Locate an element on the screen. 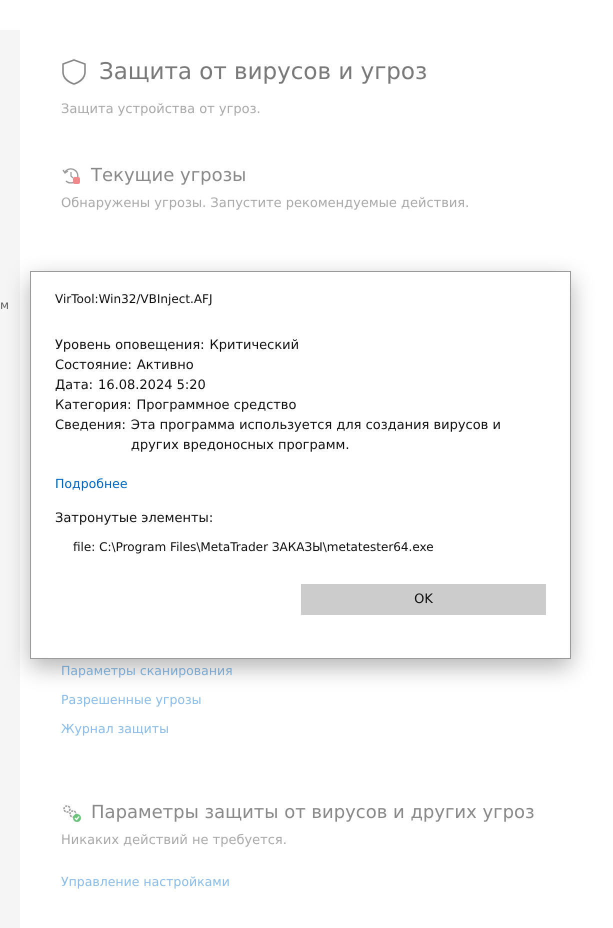 The image size is (613, 928). section-heading: Параметры защиты от вирусов и других угроз is located at coordinates (313, 812).